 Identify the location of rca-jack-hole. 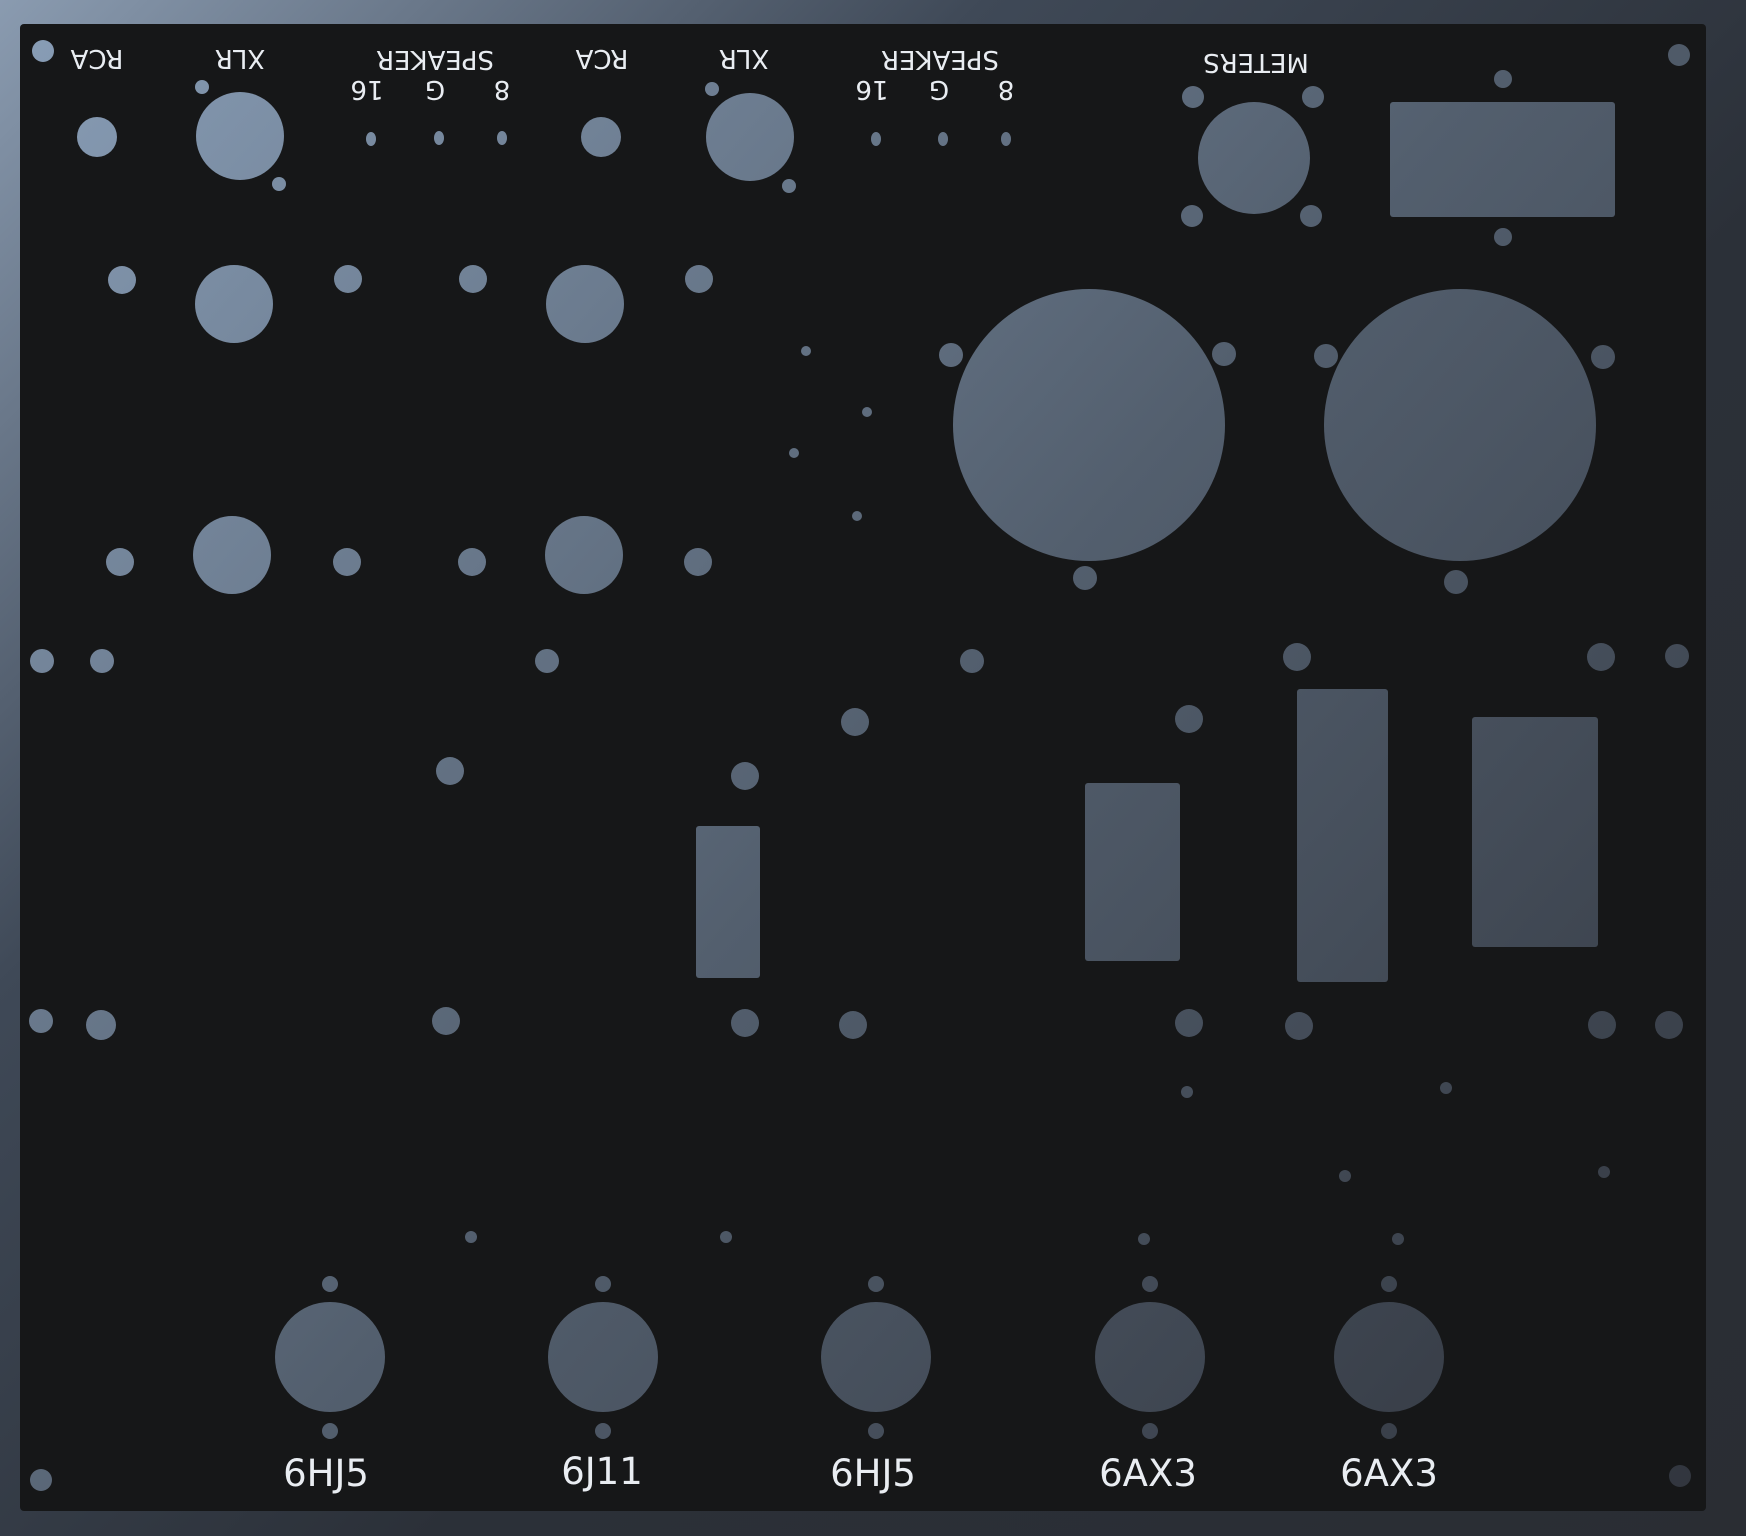
(601, 137).